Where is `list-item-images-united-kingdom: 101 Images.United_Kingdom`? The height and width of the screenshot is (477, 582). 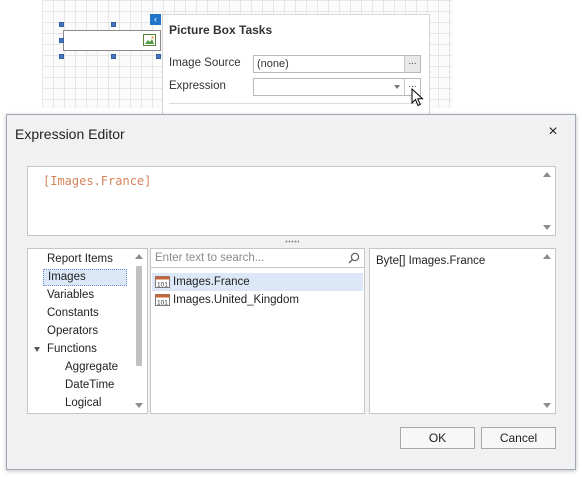
list-item-images-united-kingdom: 101 Images.United_Kingdom is located at coordinates (257, 300).